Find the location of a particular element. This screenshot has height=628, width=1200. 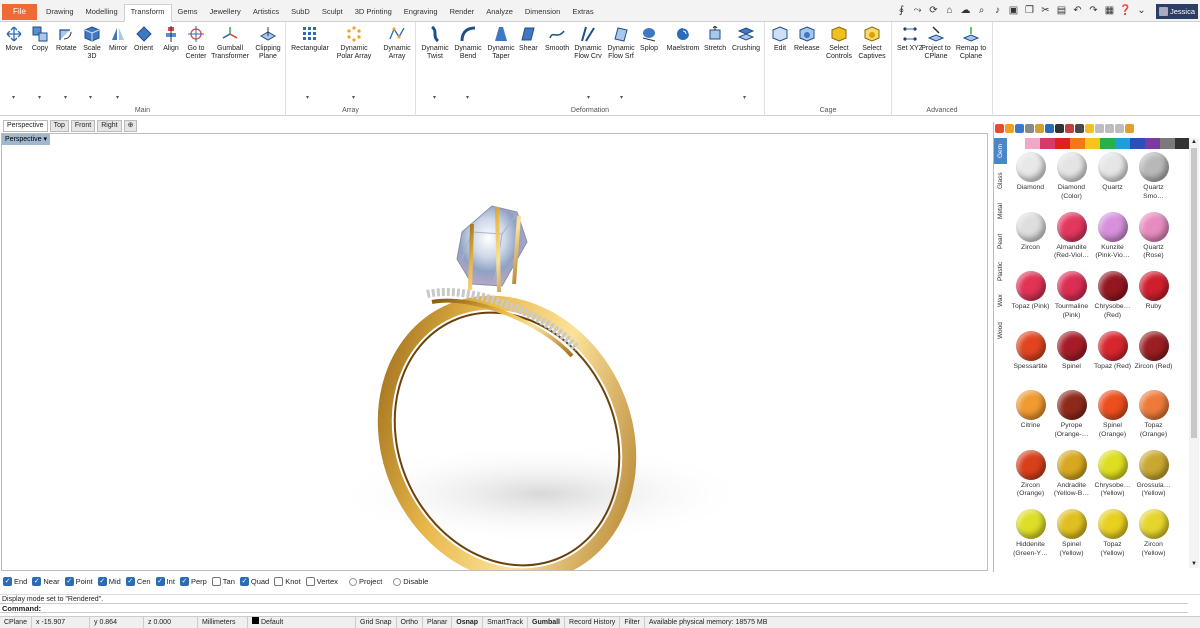

planar-toggle: Planar is located at coordinates (438, 622).